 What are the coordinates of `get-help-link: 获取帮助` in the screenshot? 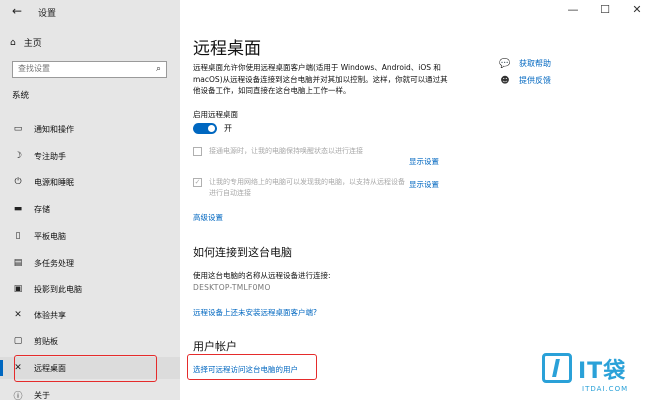 It's located at (535, 63).